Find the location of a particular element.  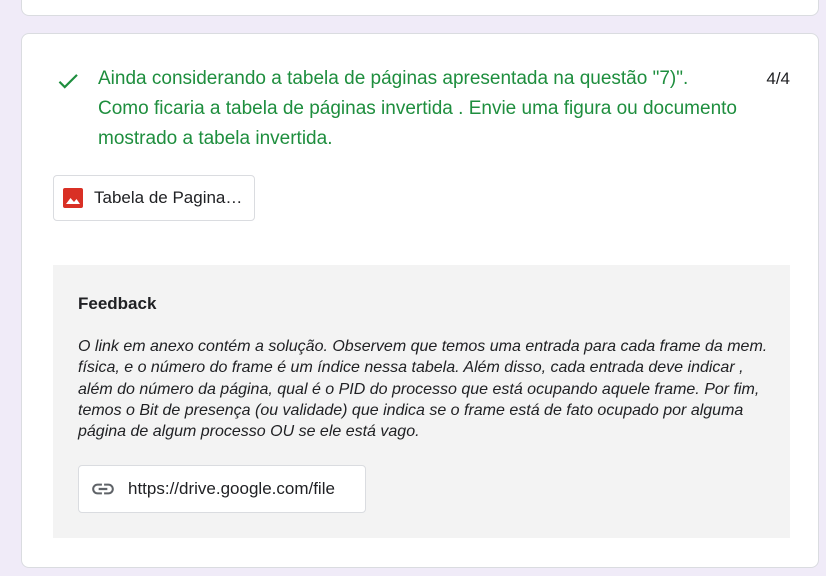

feedback-link-label: https://drive.google.com/file is located at coordinates (231, 488).